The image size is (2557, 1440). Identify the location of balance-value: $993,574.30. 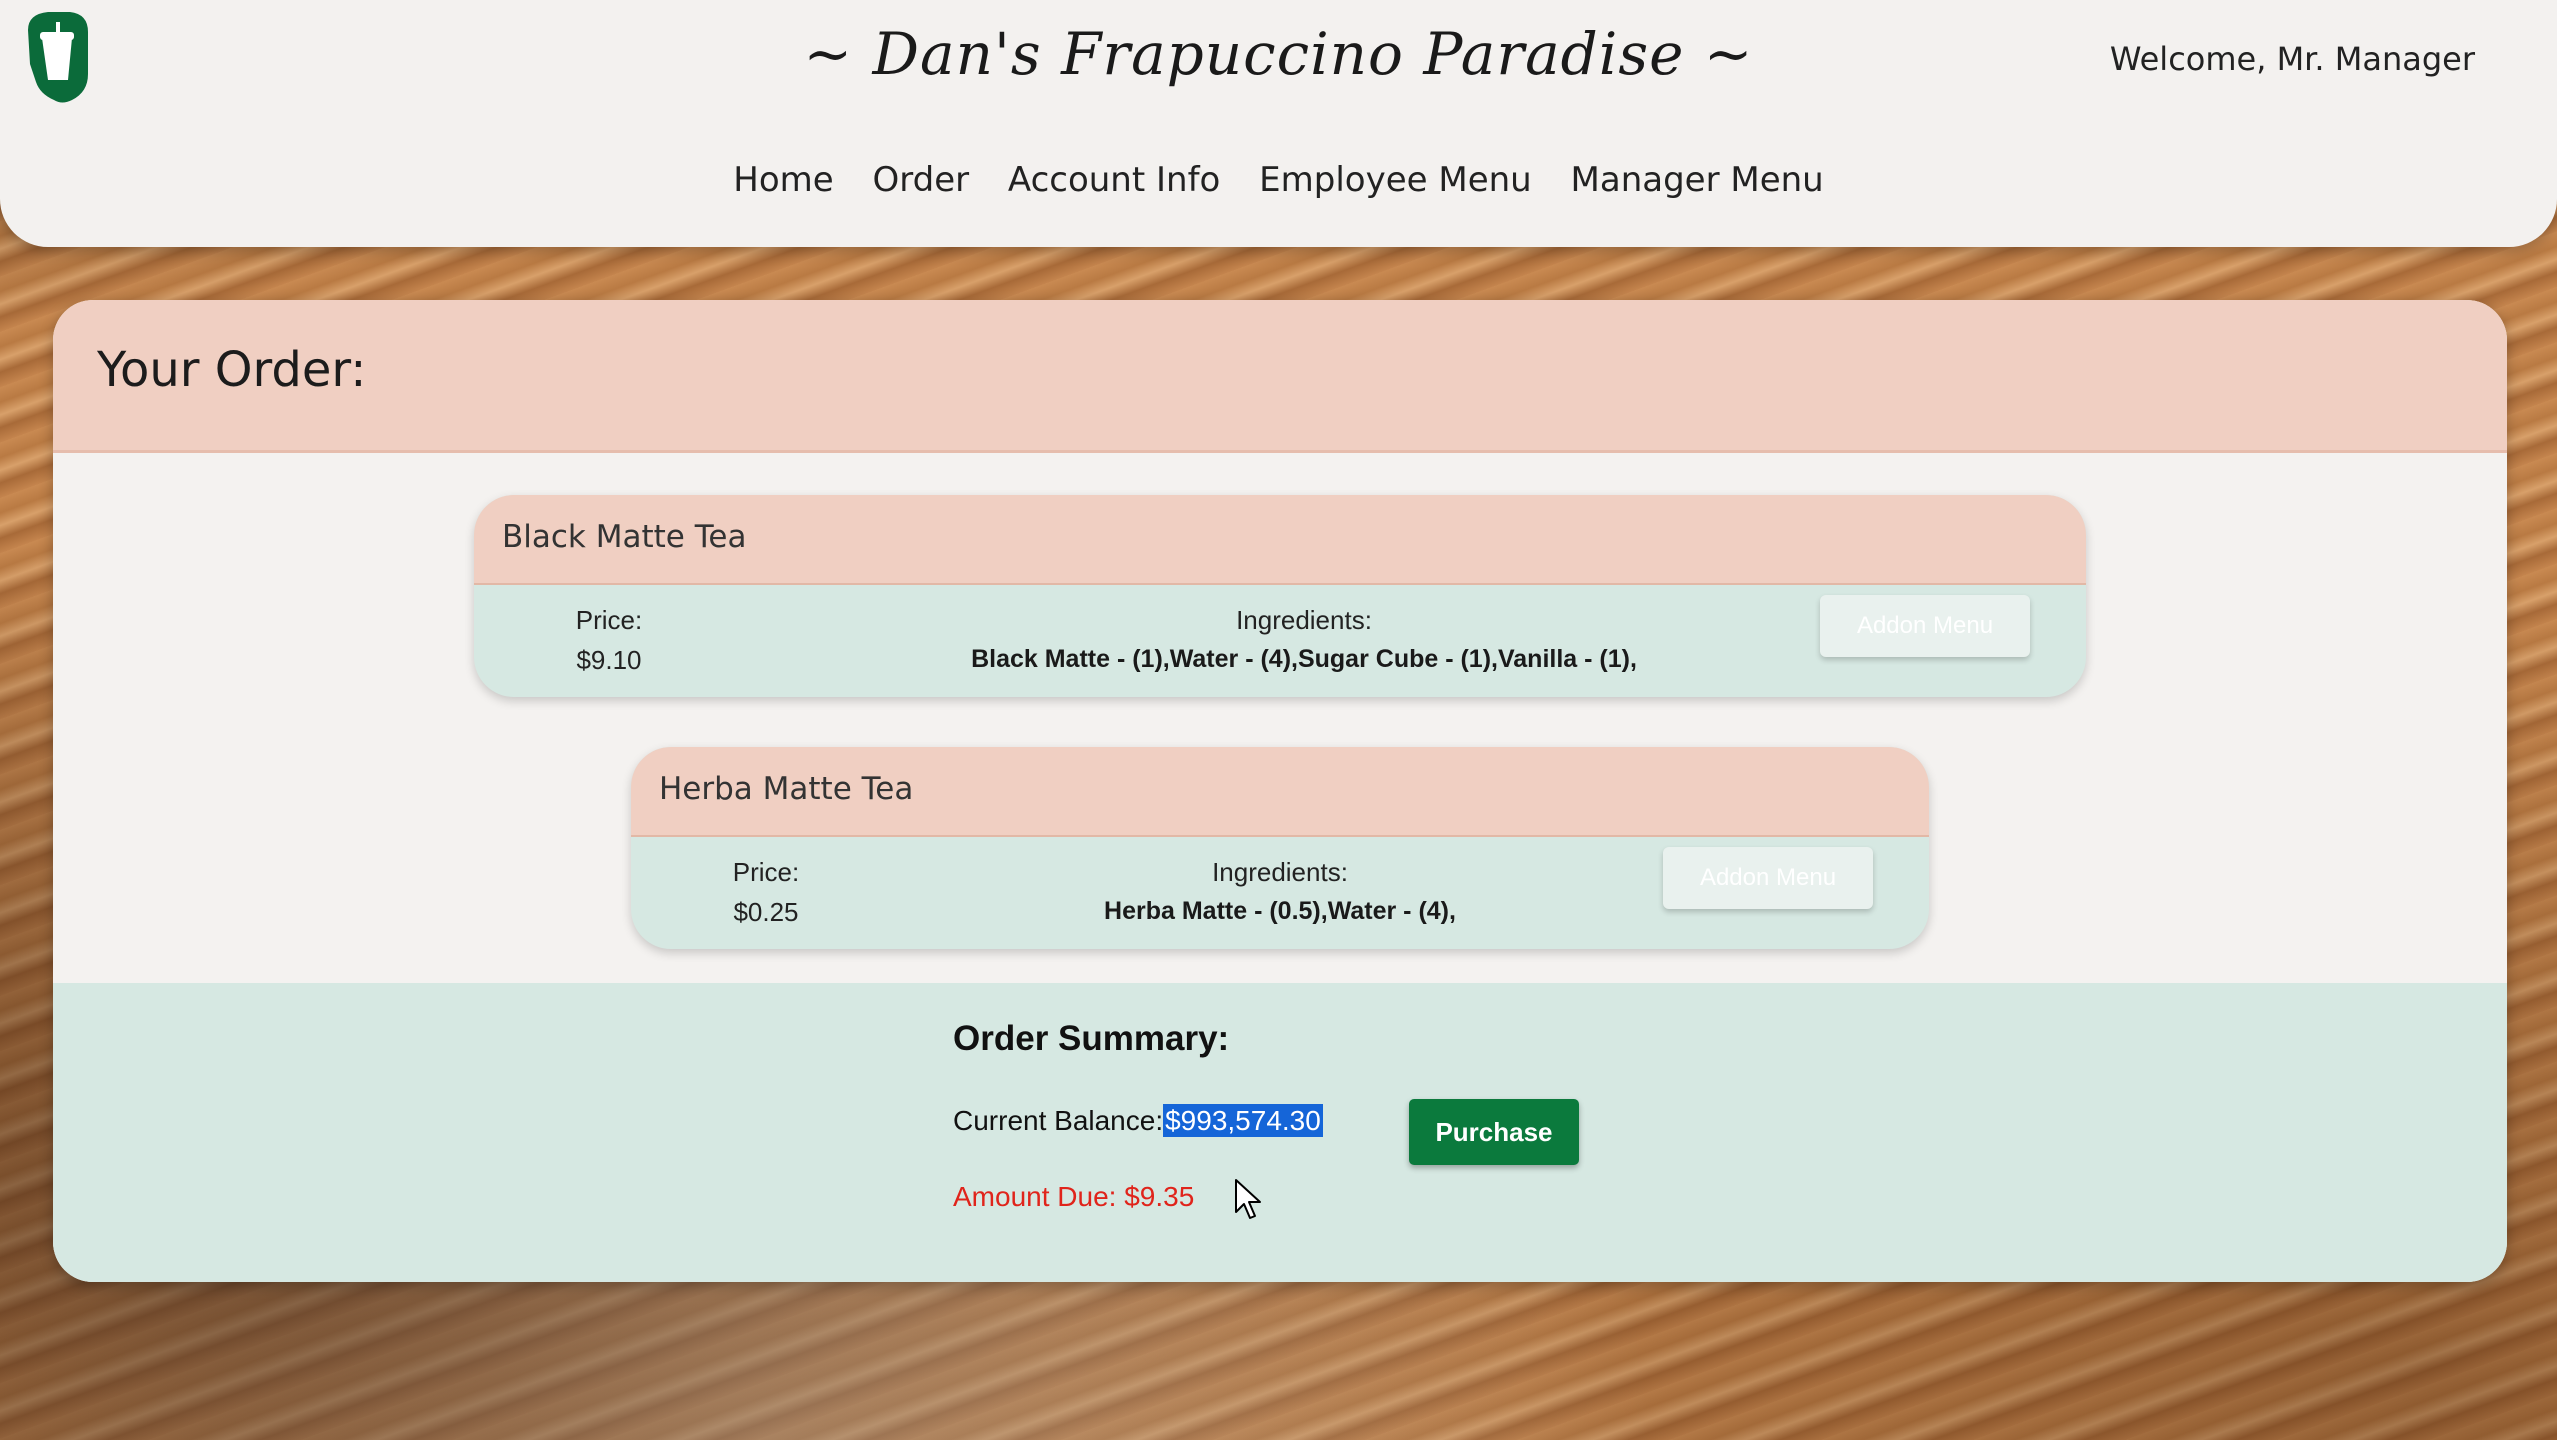
(1243, 1120).